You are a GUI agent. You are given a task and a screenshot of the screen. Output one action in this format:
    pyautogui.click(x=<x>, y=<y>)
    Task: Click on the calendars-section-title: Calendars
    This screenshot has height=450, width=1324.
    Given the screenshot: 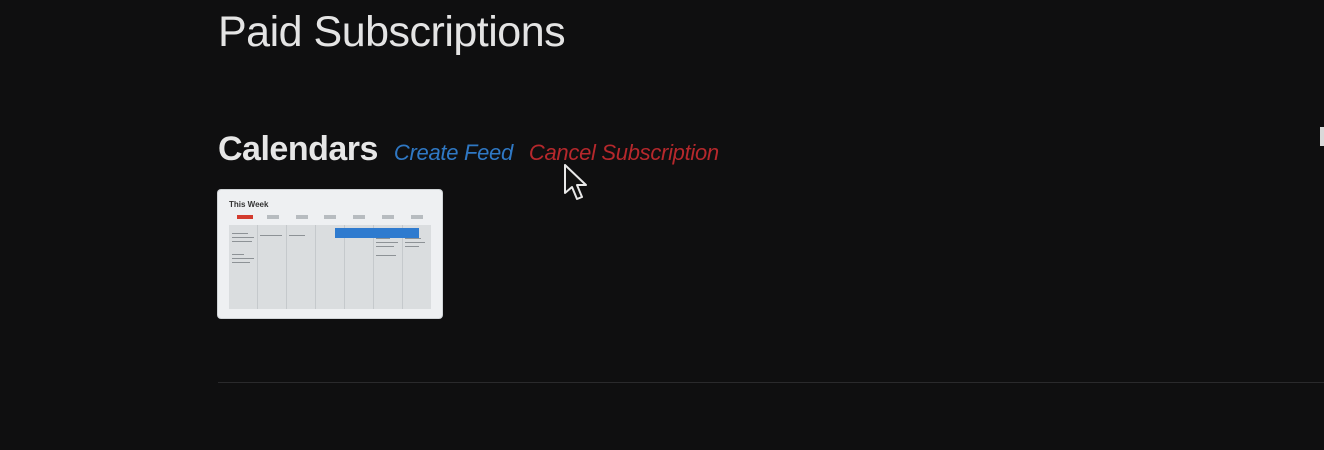 What is the action you would take?
    pyautogui.click(x=298, y=149)
    